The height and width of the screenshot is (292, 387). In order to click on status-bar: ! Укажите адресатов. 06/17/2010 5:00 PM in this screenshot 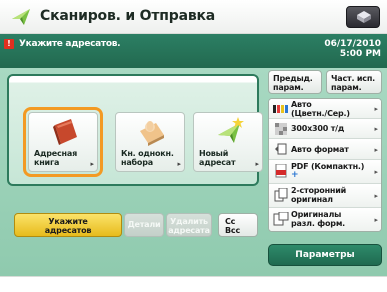, I will do `click(193, 51)`.